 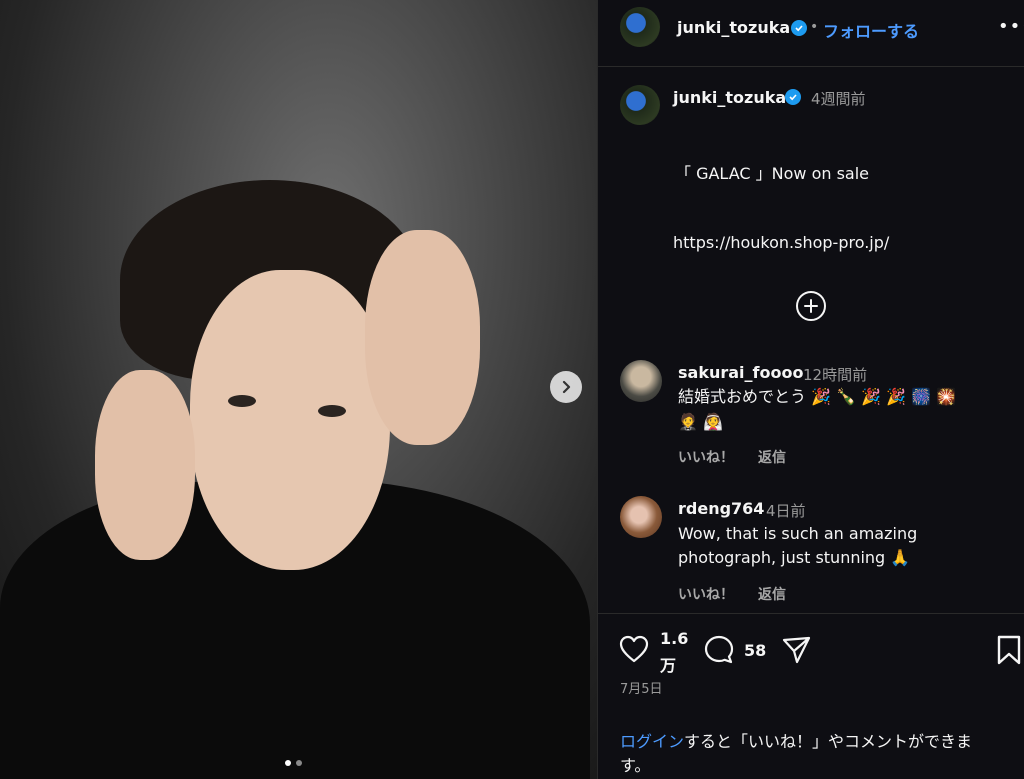 I want to click on login-prompt: ログインすると「いいね！」やコメントができま す。, so click(x=820, y=754).